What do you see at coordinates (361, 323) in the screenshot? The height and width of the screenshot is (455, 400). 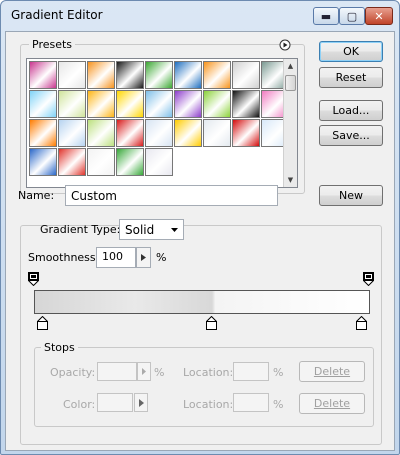 I see `color-stop-right` at bounding box center [361, 323].